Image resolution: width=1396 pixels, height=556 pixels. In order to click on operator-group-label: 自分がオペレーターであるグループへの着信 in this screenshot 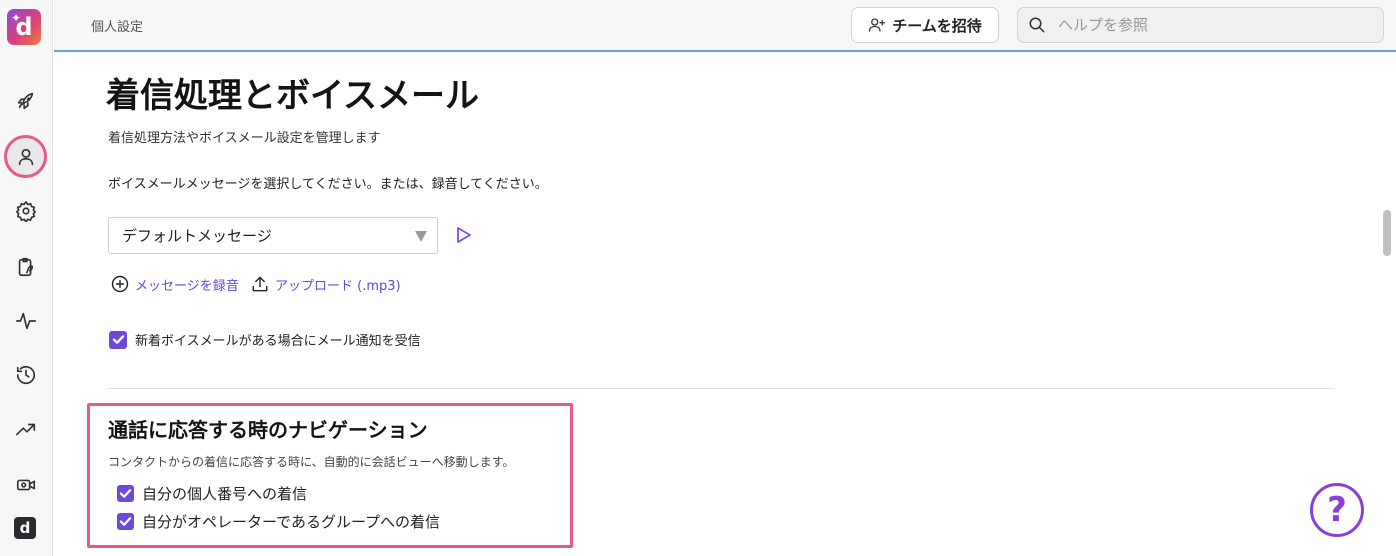, I will do `click(291, 522)`.